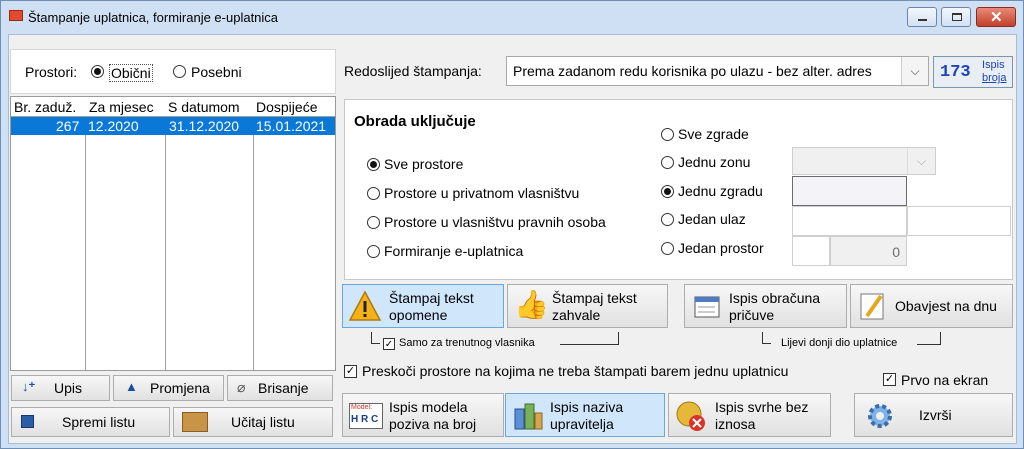 Image resolution: width=1024 pixels, height=449 pixels. I want to click on minimize-icon, so click(922, 20).